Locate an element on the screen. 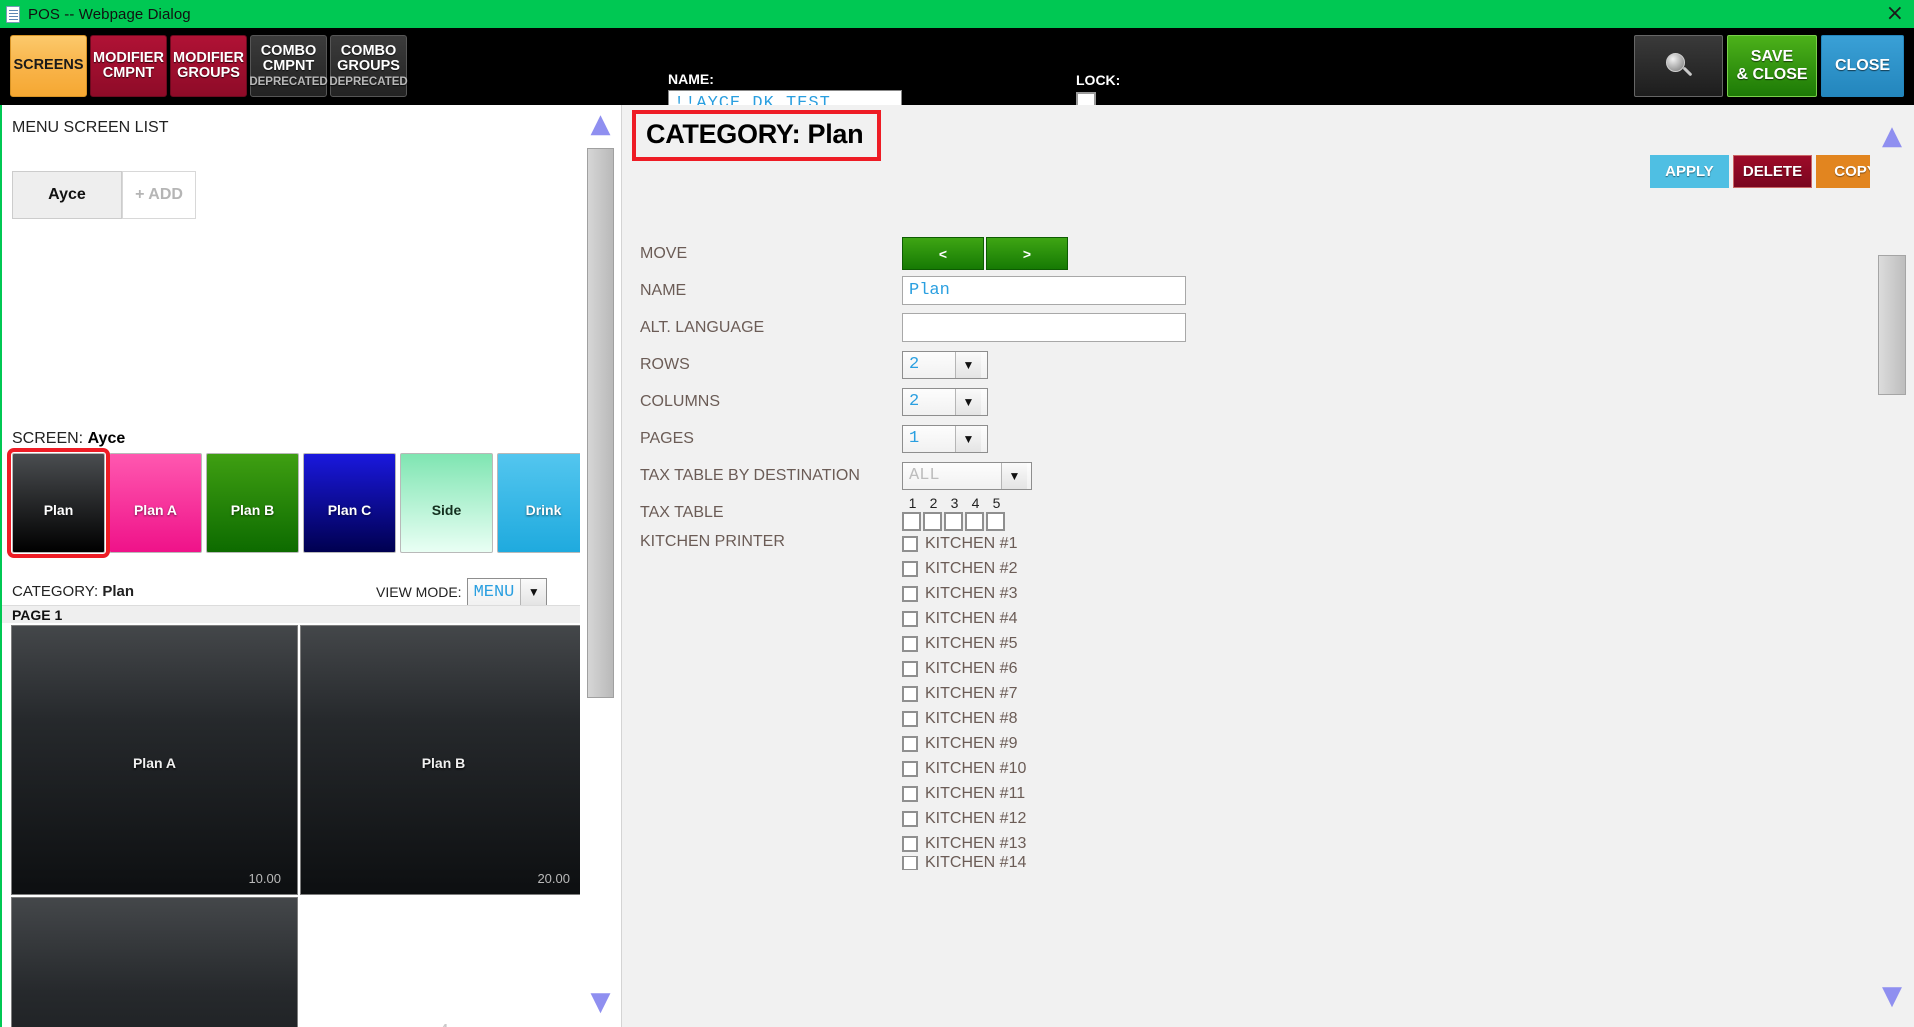 Image resolution: width=1914 pixels, height=1027 pixels. menu-item-grid: Plan A 10.00 Plan B 20.00 Plan C 4 is located at coordinates (296, 826).